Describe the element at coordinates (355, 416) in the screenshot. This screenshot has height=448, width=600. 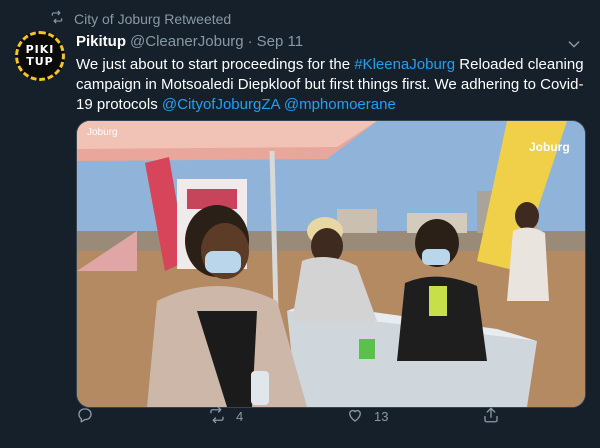
I see `heart-icon` at that location.